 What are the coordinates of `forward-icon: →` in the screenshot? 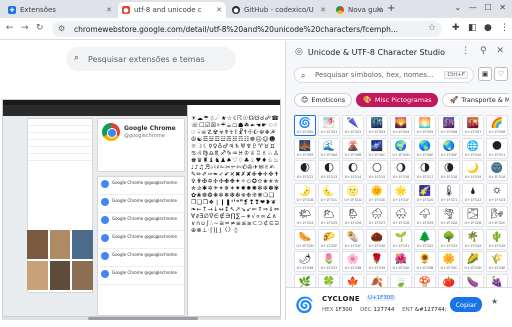 It's located at (25, 28).